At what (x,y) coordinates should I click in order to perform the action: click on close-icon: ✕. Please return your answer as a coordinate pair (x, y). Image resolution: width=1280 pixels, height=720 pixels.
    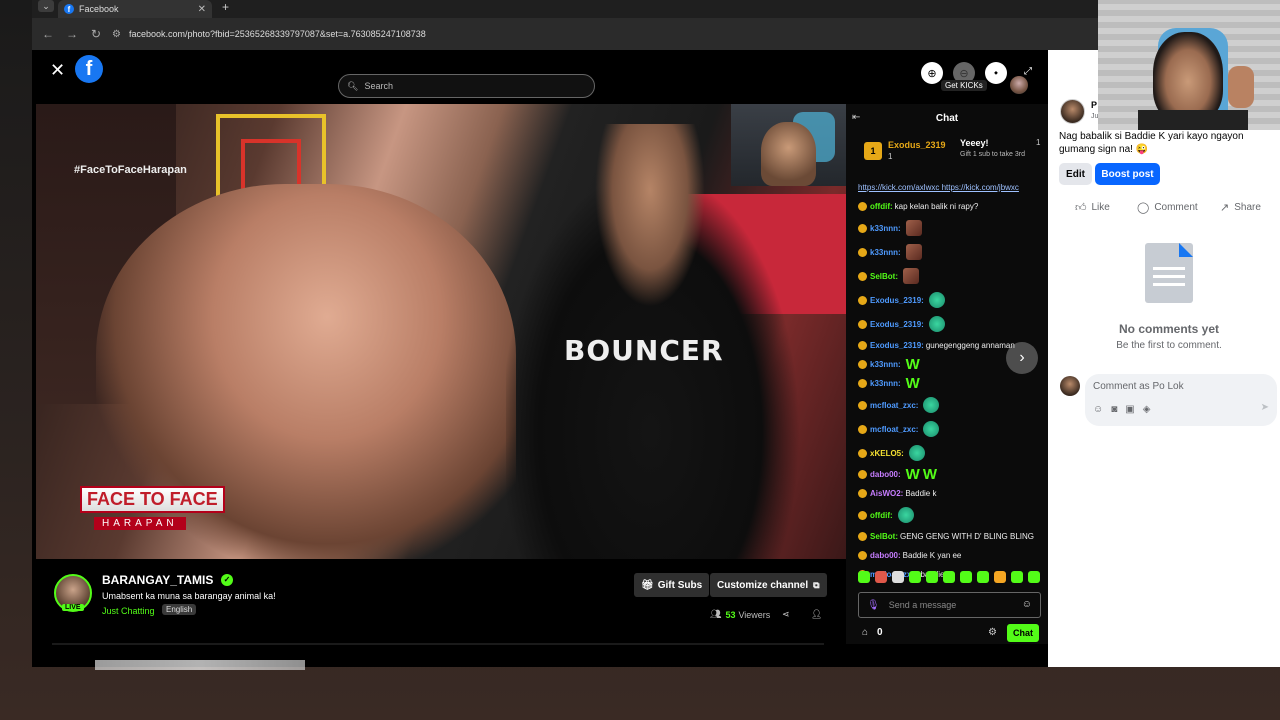
    Looking at the image, I should click on (57, 70).